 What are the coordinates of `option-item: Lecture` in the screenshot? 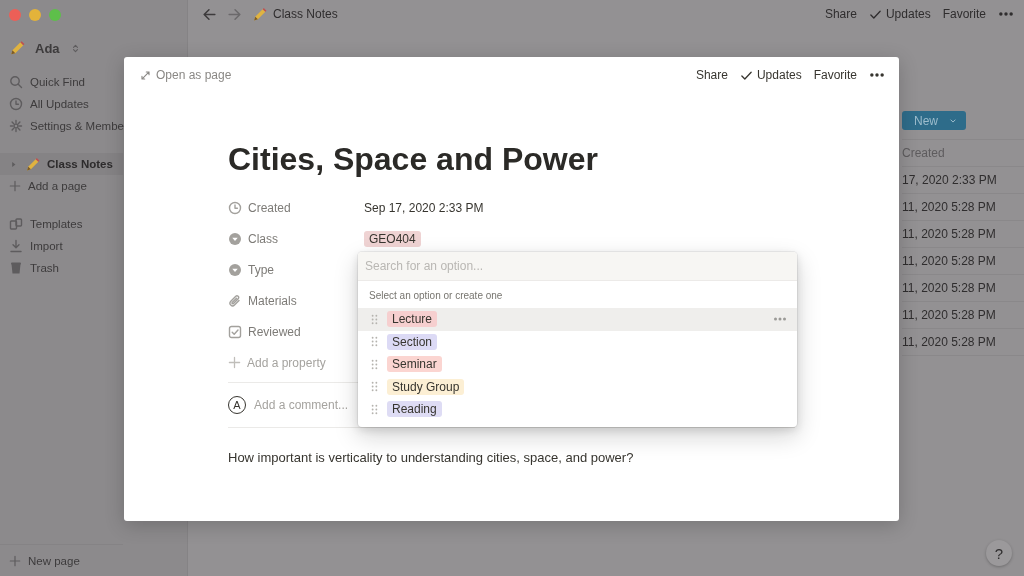 It's located at (577, 319).